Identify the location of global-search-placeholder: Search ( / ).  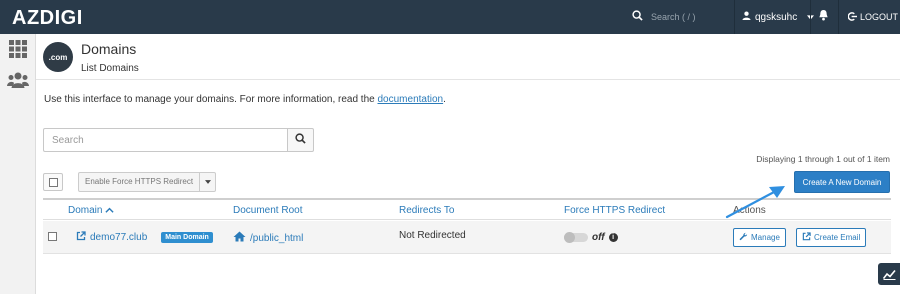
(673, 17).